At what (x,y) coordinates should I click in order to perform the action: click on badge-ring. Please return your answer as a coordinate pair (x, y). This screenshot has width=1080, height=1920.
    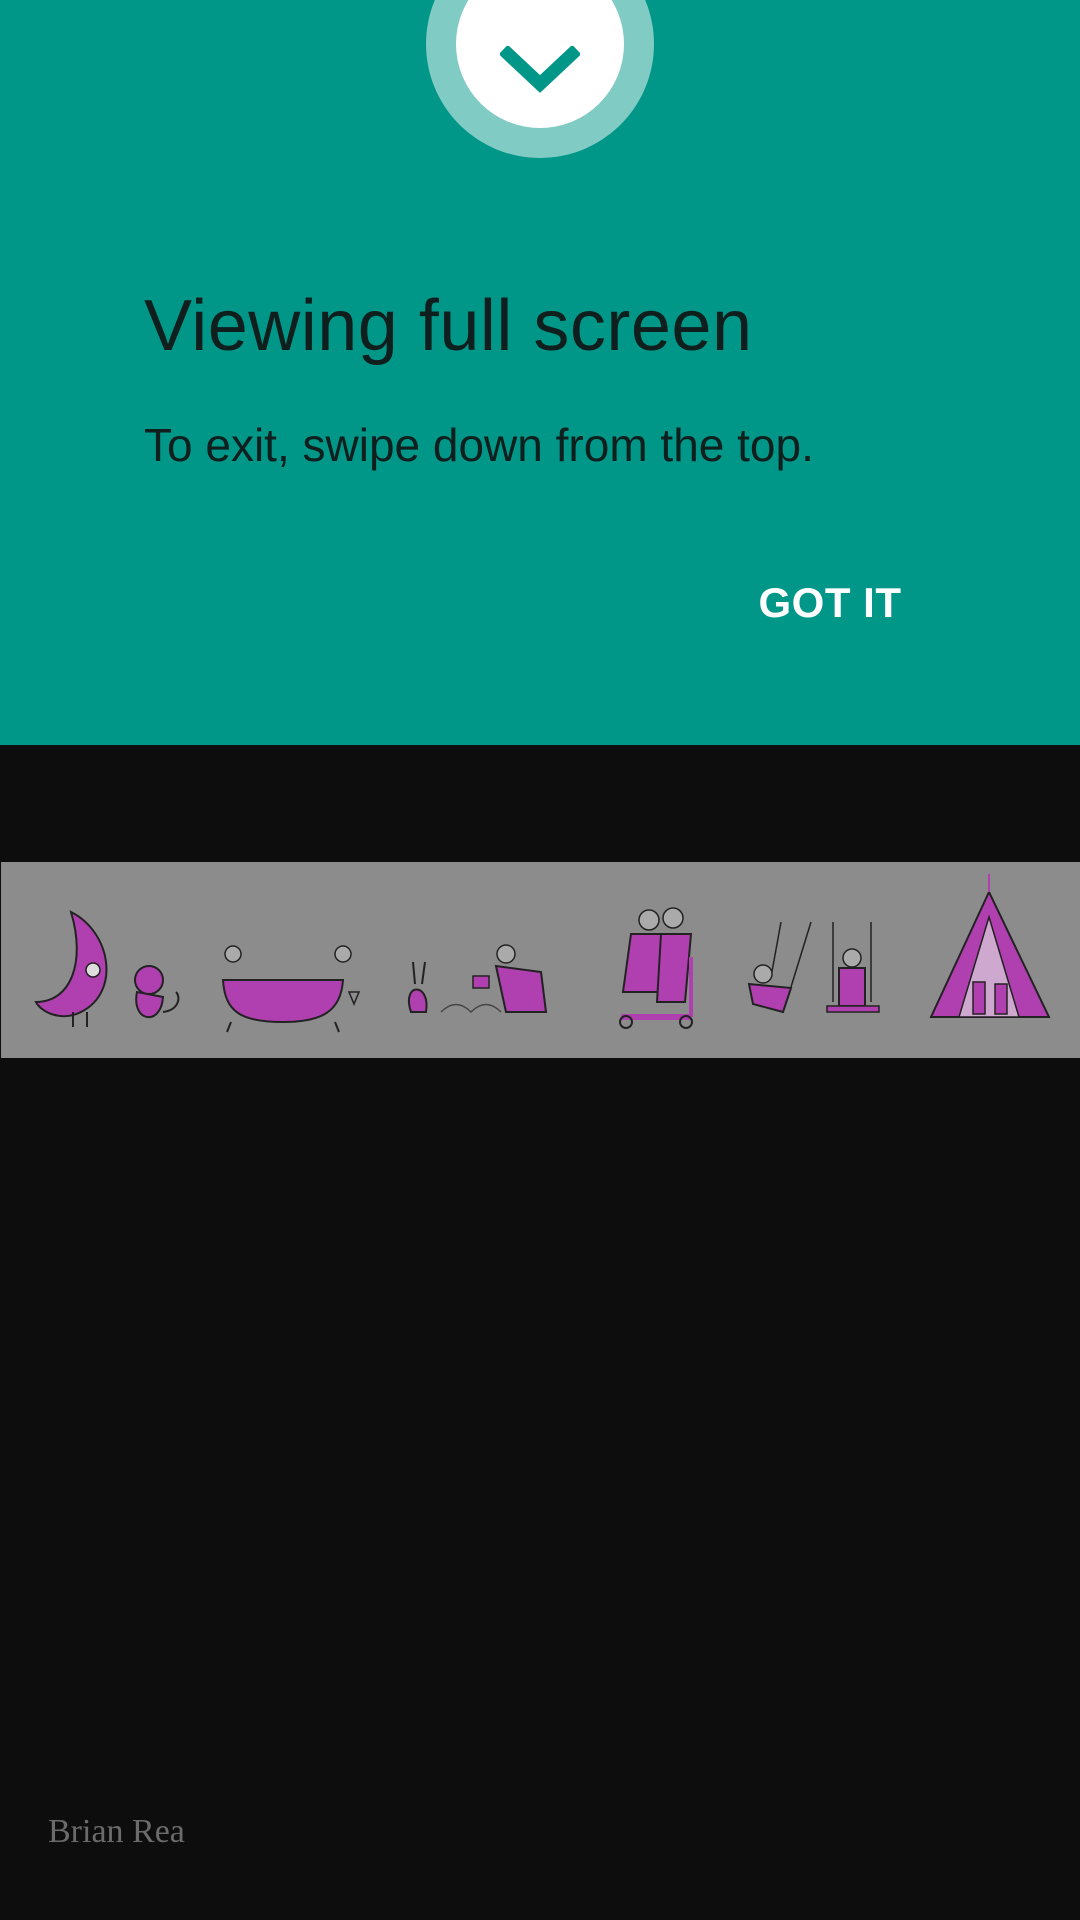
    Looking at the image, I should click on (540, 79).